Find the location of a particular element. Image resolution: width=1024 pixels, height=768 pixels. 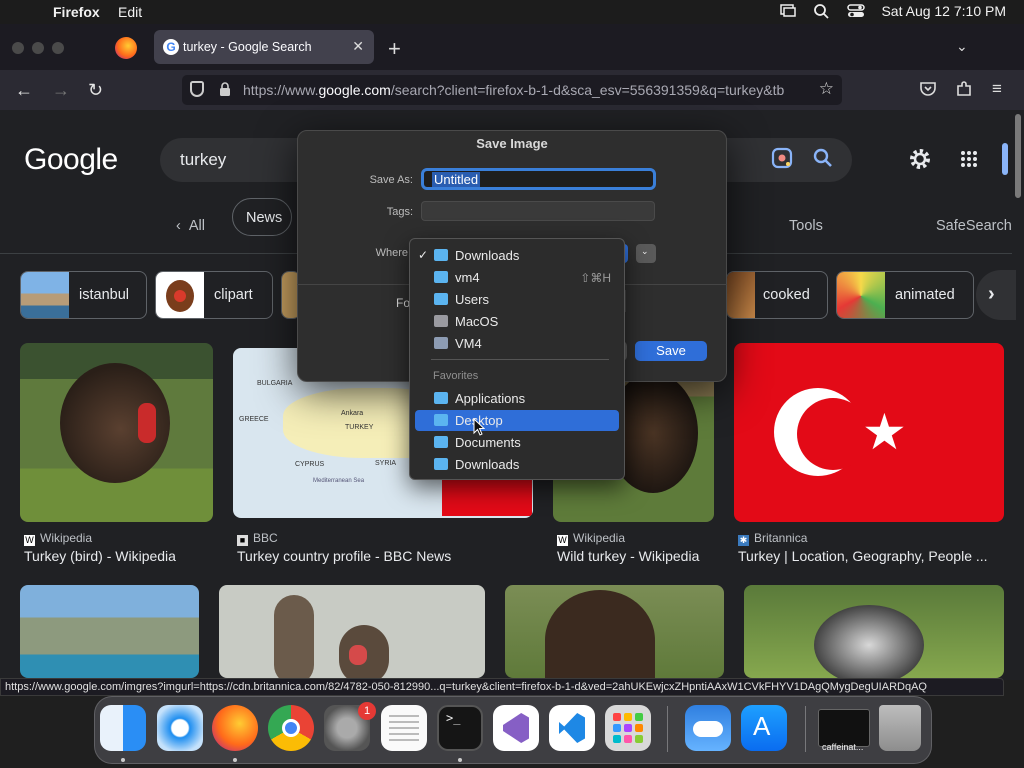

dock-textedit-icon is located at coordinates (404, 728).